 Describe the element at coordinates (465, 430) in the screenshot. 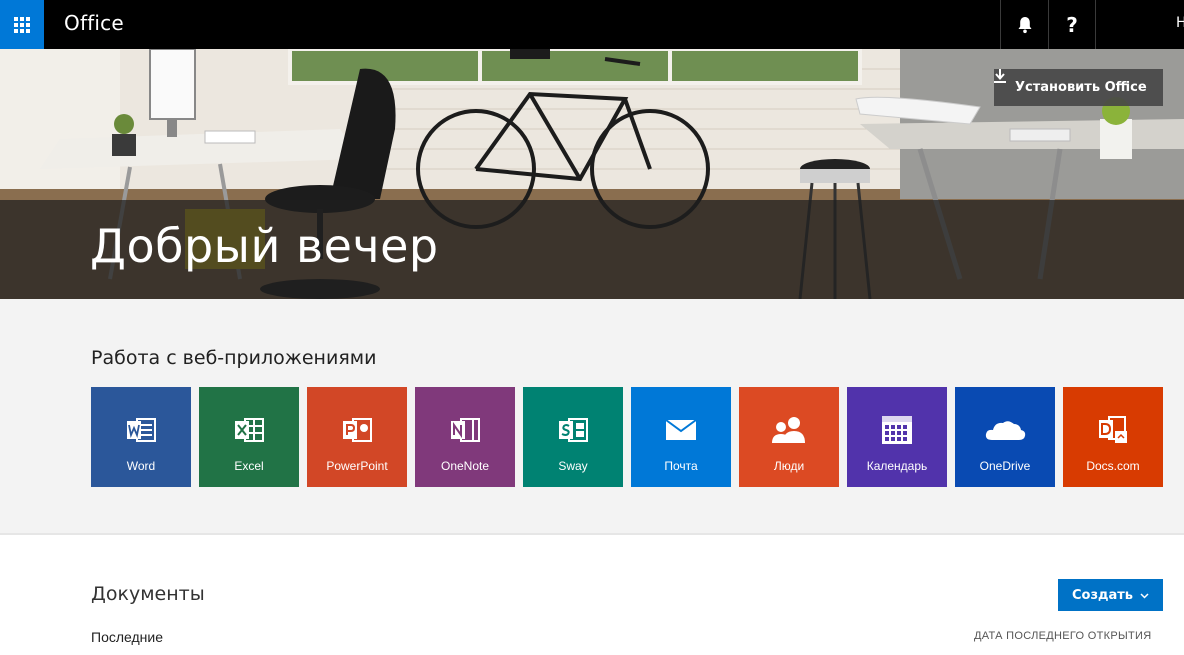

I see `onenote-icon` at that location.